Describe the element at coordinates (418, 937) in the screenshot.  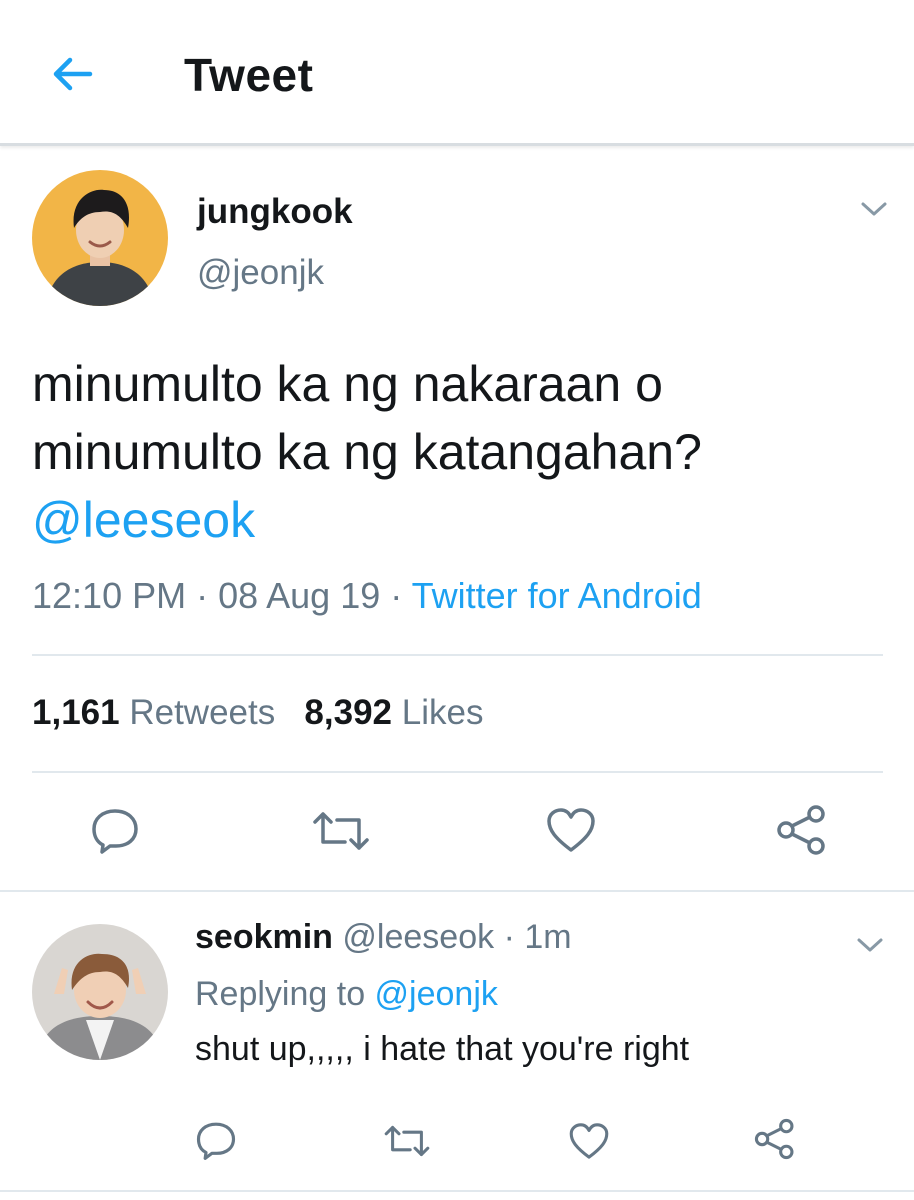
I see `reply-author-handle: @leeseok` at that location.